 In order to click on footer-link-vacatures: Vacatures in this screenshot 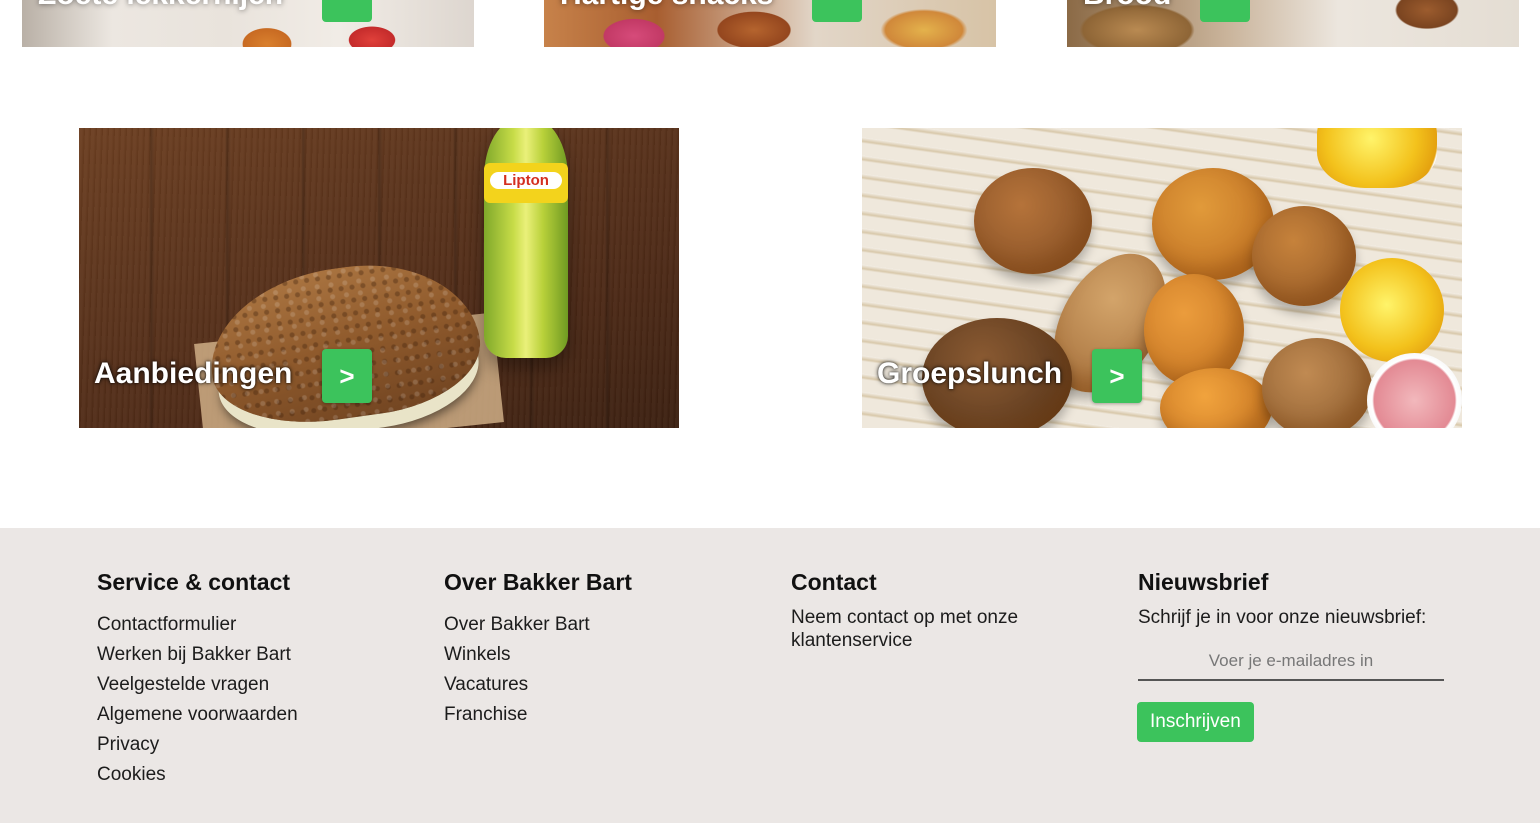, I will do `click(609, 685)`.